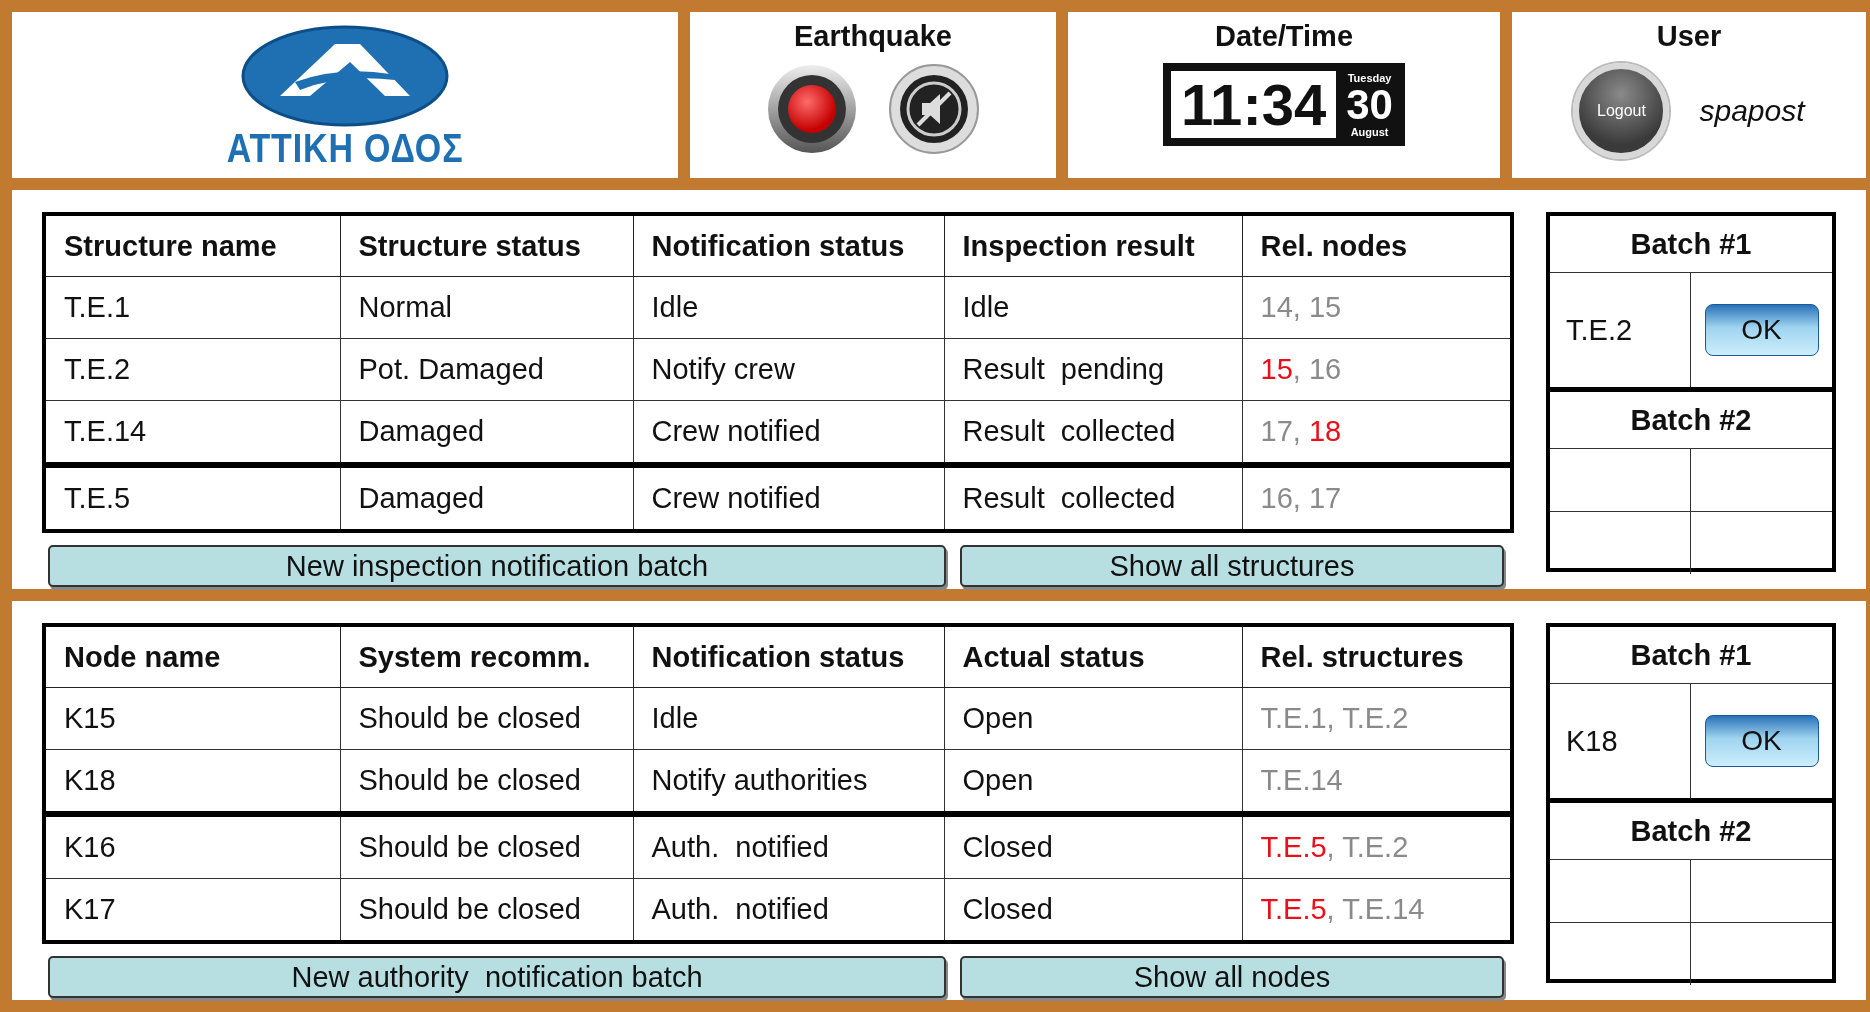 The width and height of the screenshot is (1870, 1012). What do you see at coordinates (497, 566) in the screenshot?
I see `action-button: New inspection notification batch` at bounding box center [497, 566].